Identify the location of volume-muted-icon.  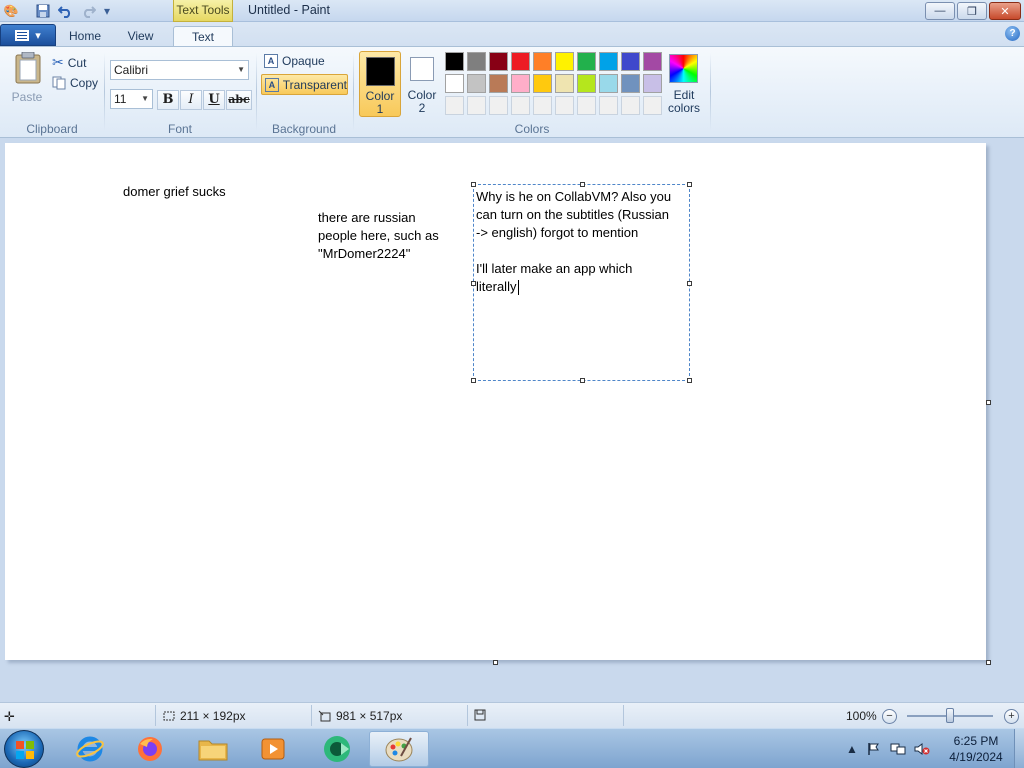
(922, 749).